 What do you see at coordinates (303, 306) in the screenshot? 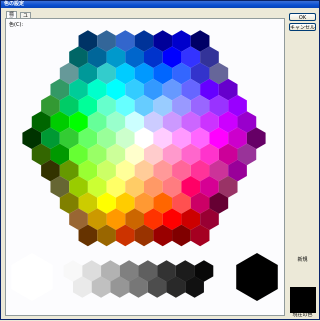
I see `current-color-swatch` at bounding box center [303, 306].